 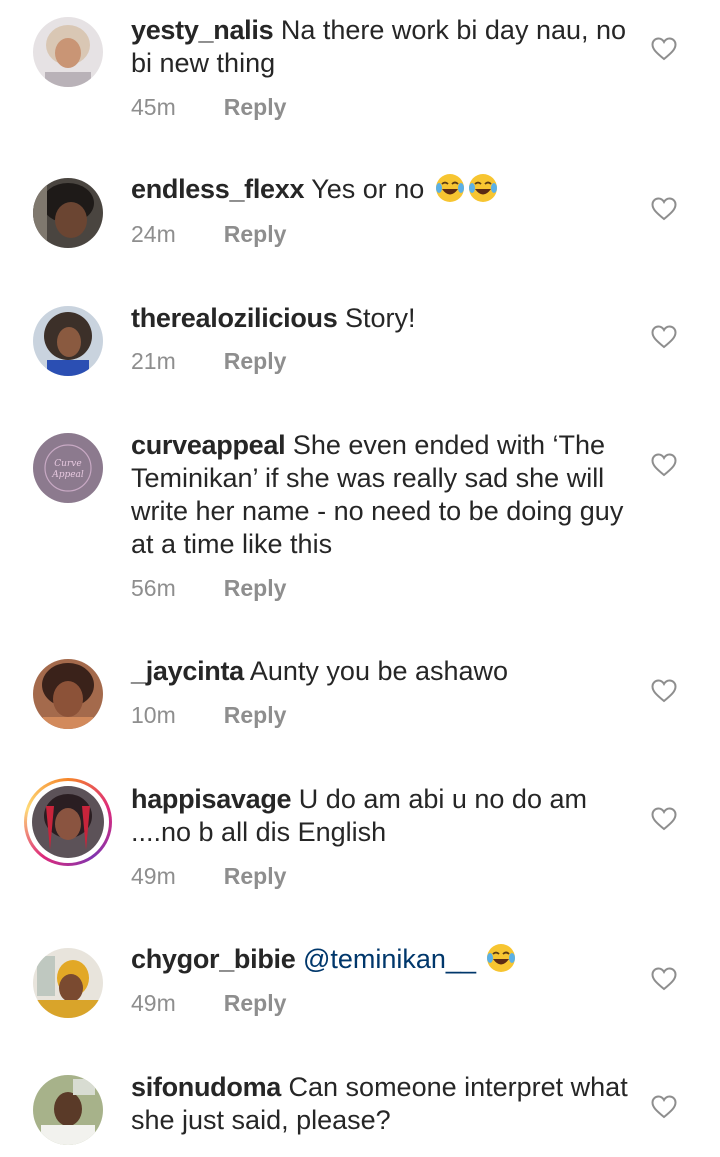 I want to click on comment-text: therealozilicious Story!, so click(x=381, y=318).